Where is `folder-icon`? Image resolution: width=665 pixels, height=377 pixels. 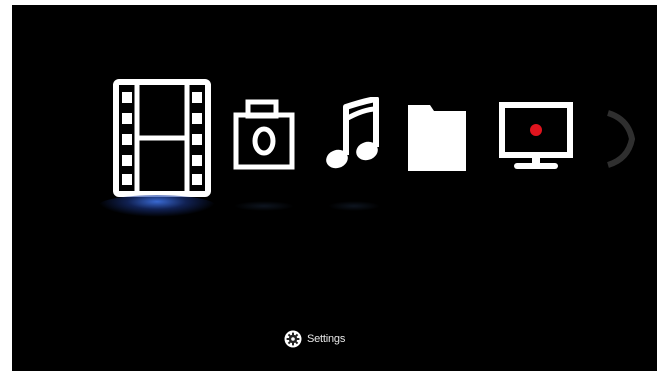 folder-icon is located at coordinates (437, 138).